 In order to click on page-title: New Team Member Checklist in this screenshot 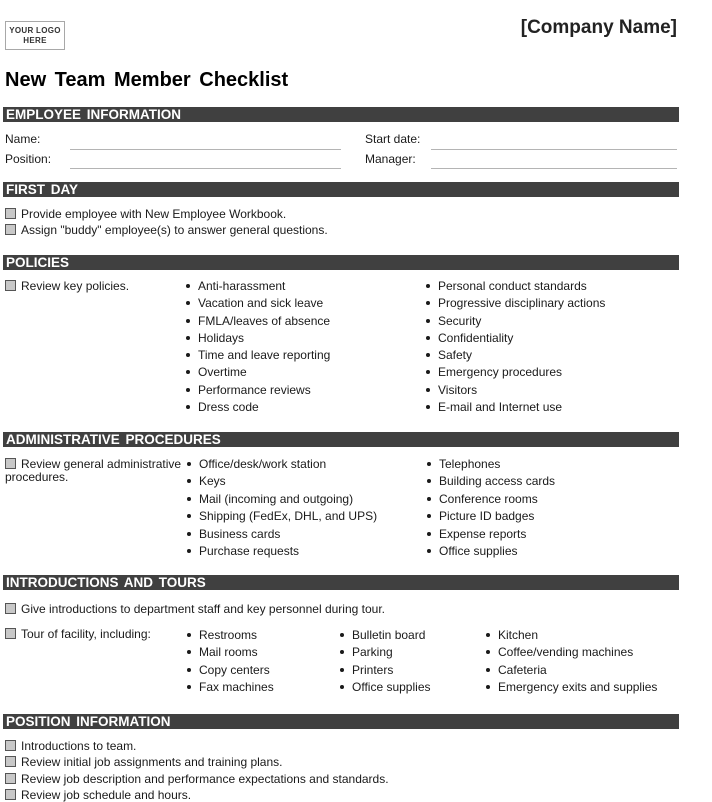, I will do `click(147, 80)`.